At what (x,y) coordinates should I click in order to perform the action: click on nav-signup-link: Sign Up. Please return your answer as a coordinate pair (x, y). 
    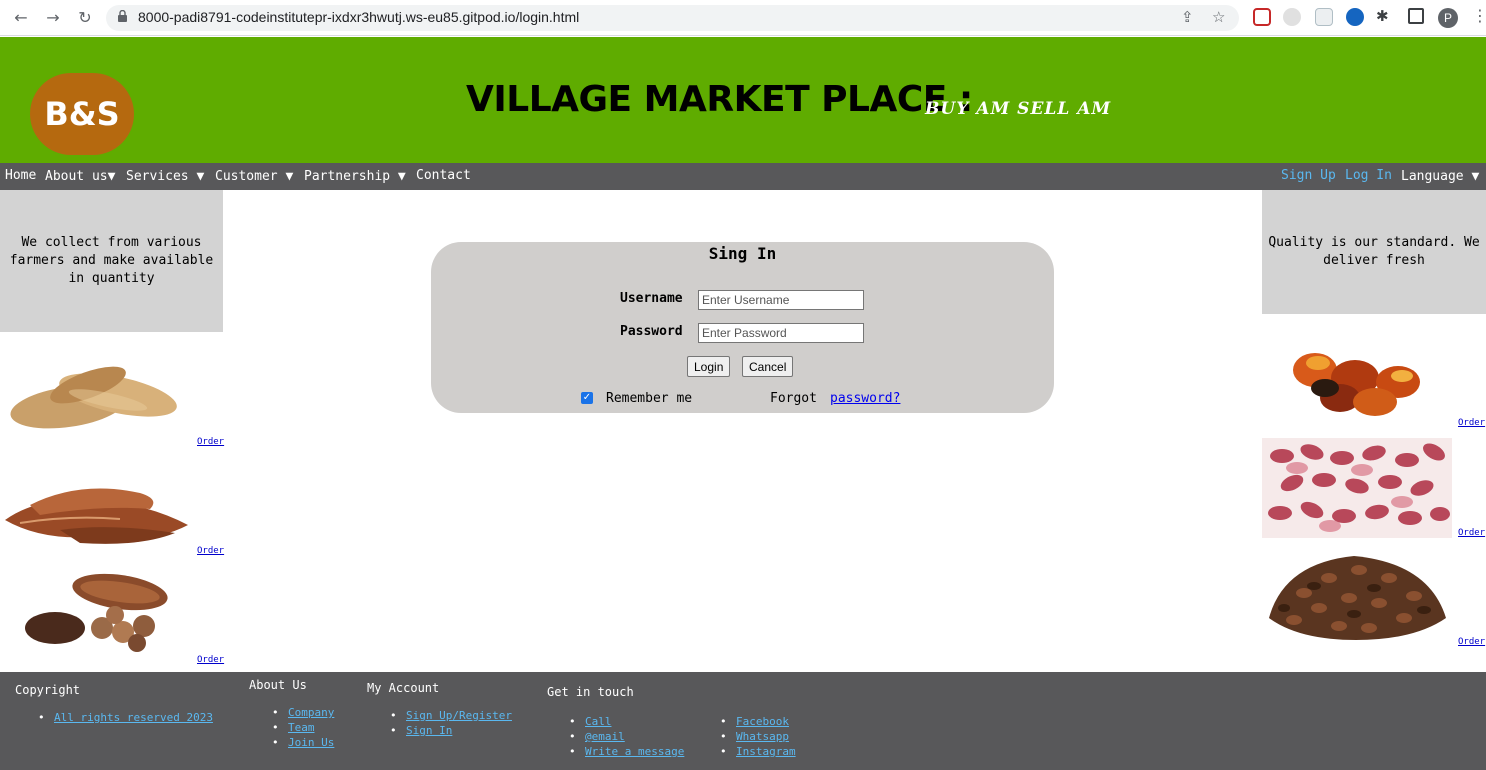
    Looking at the image, I should click on (1308, 175).